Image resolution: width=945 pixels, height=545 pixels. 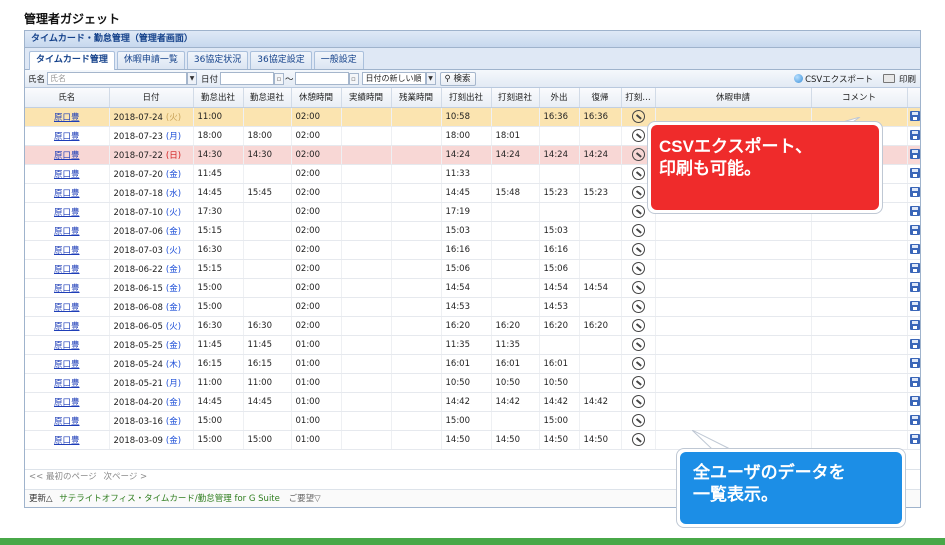 What do you see at coordinates (151, 98) in the screenshot?
I see `col-header: 日付` at bounding box center [151, 98].